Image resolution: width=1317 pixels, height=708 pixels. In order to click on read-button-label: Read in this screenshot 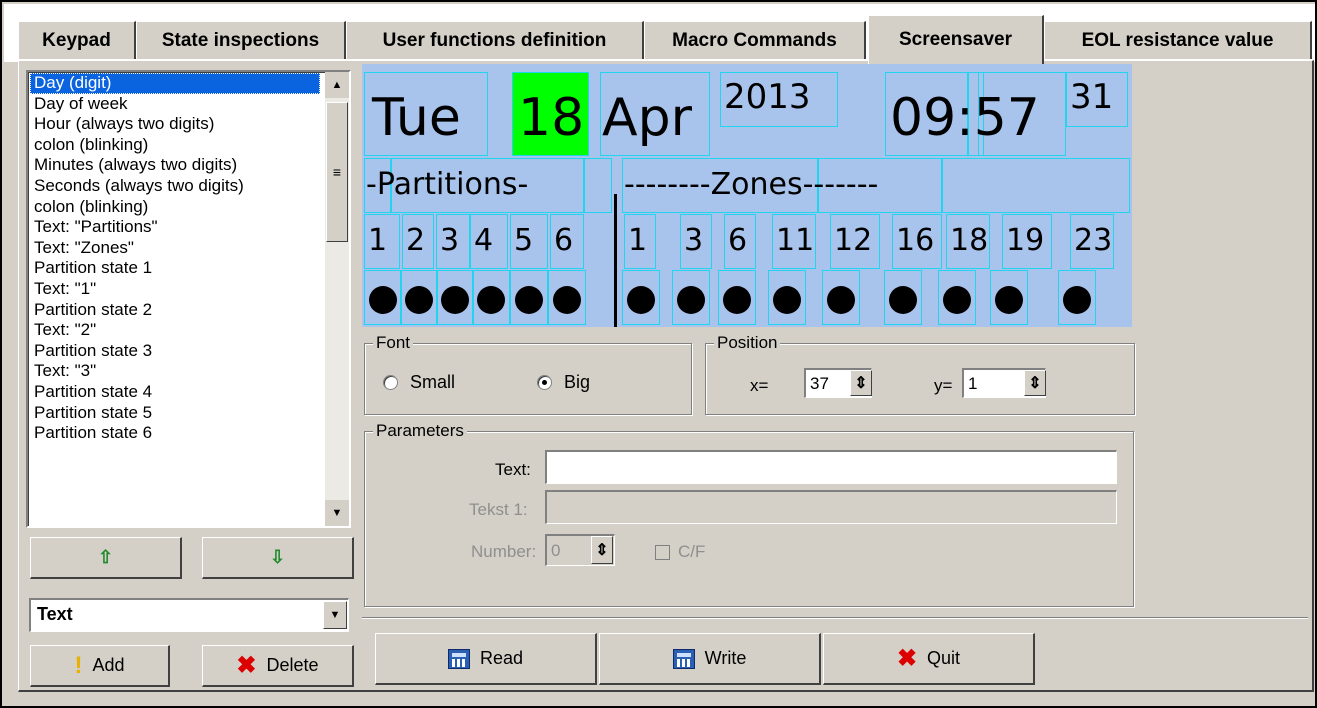, I will do `click(501, 658)`.